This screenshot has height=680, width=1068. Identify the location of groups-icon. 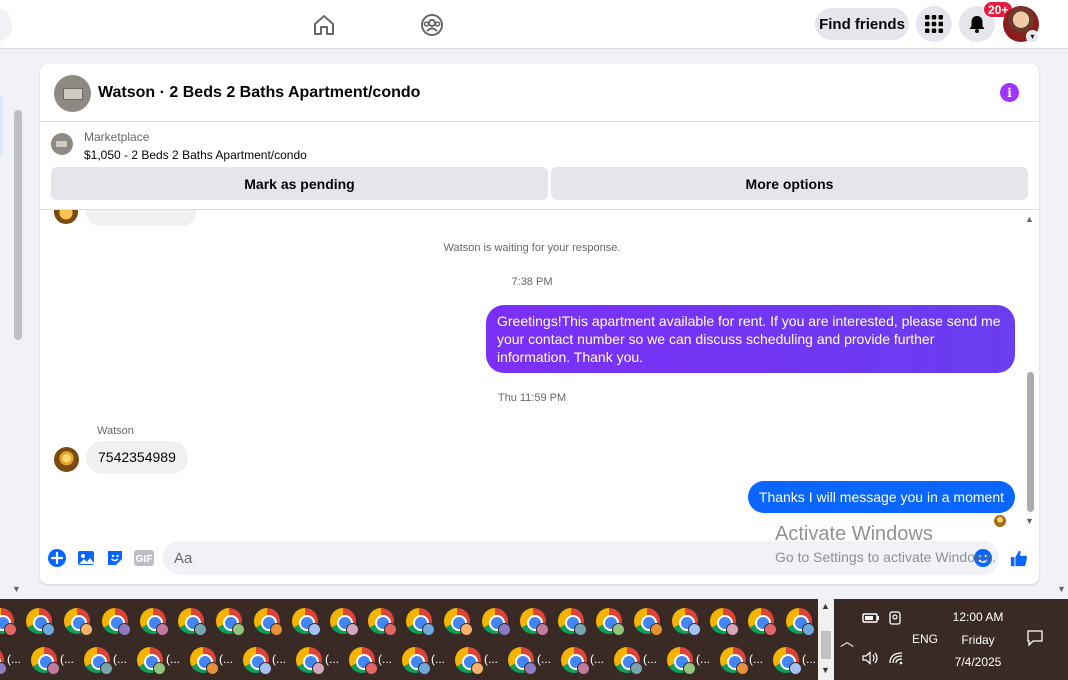
(432, 25).